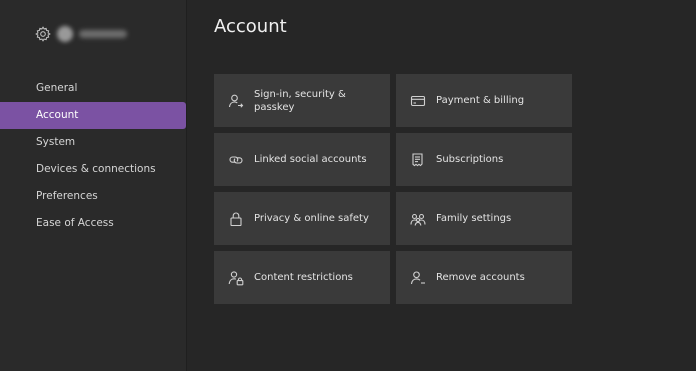 The image size is (696, 371). Describe the element at coordinates (480, 100) in the screenshot. I see `tile-label: Payment & billing` at that location.